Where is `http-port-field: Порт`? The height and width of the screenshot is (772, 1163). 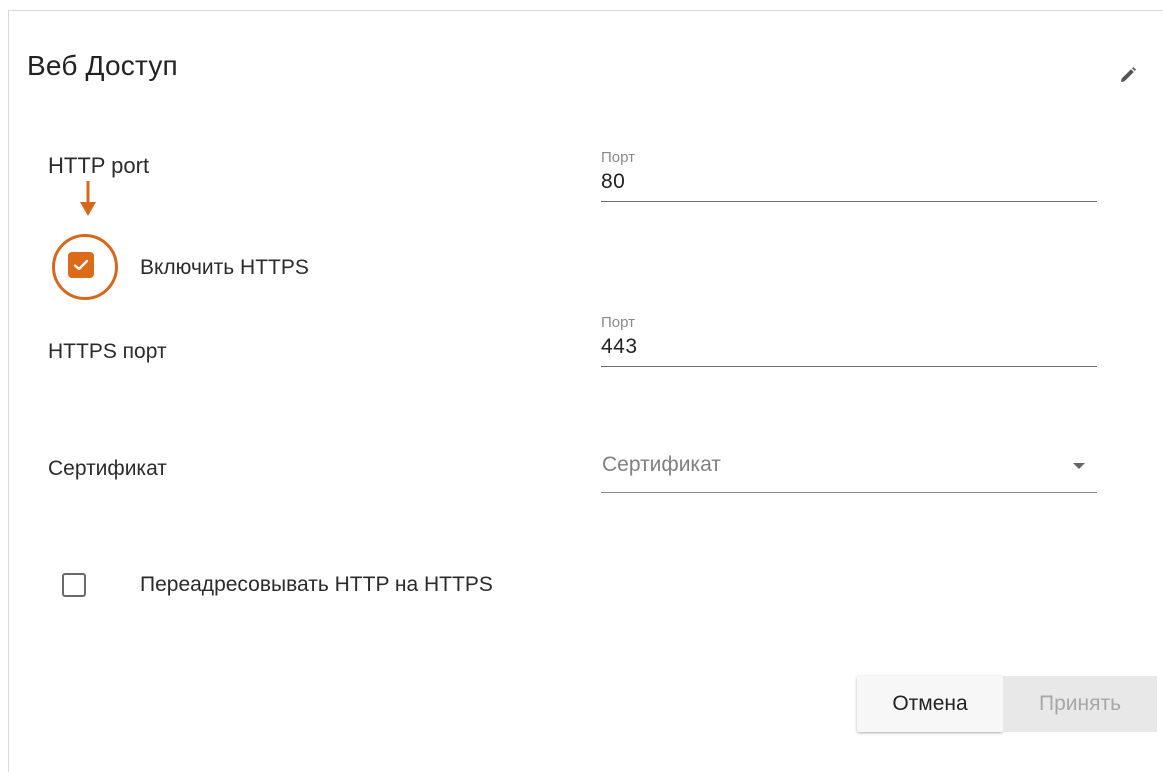
http-port-field: Порт is located at coordinates (849, 175).